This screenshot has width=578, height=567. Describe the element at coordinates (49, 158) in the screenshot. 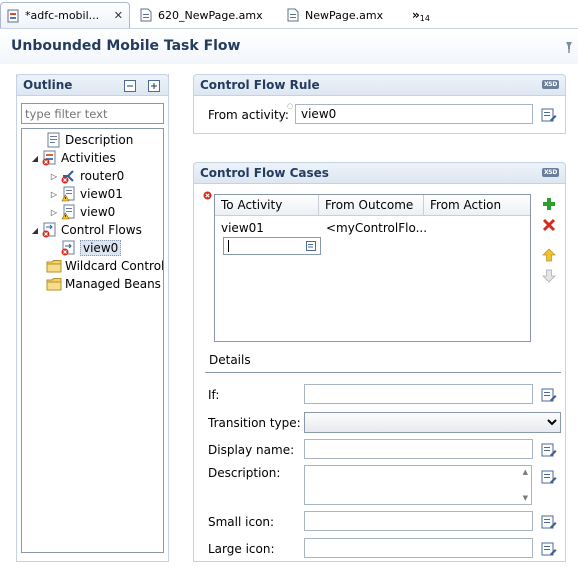

I see `activities-icon` at that location.